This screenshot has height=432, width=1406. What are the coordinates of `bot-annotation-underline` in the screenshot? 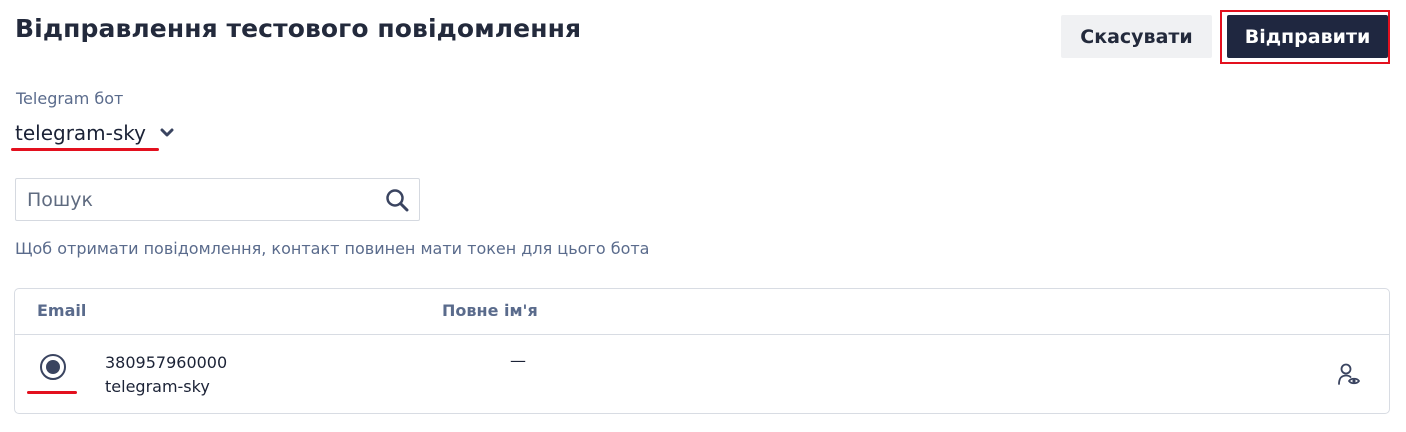 It's located at (85, 149).